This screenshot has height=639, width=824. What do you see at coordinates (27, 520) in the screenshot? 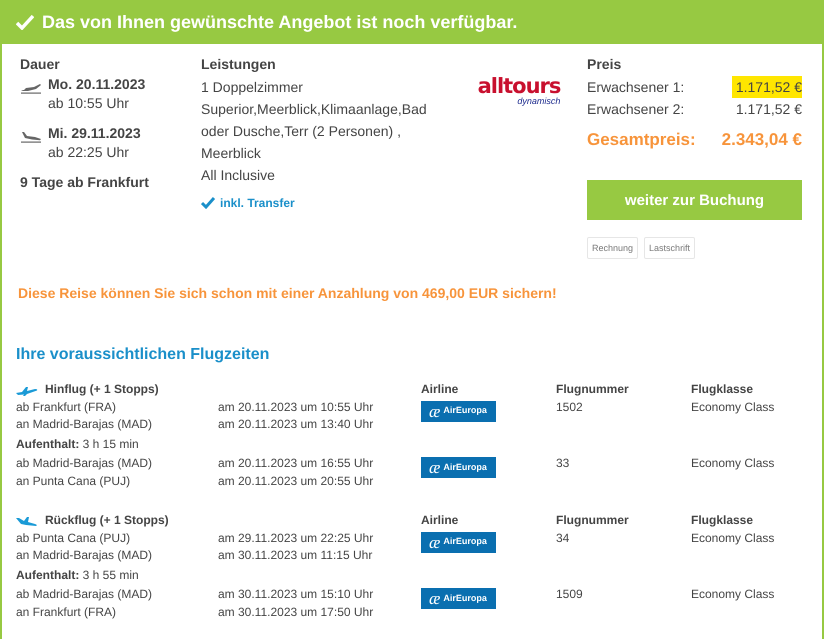
I see `plane-icon` at bounding box center [27, 520].